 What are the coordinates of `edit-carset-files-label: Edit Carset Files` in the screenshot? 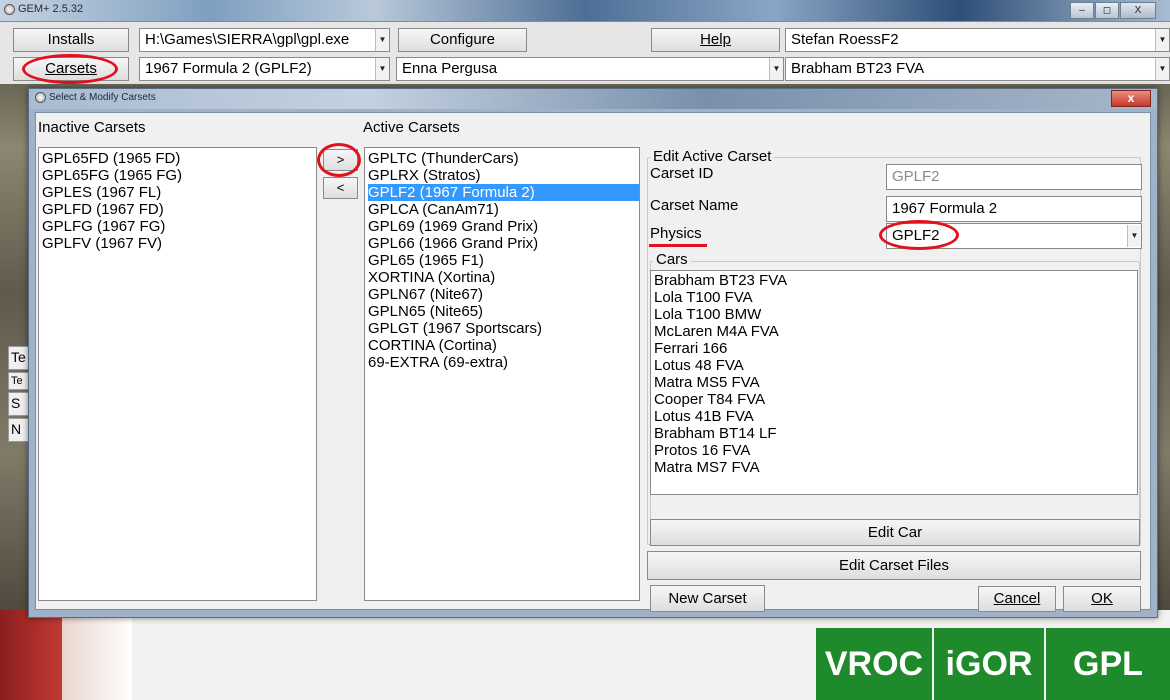 It's located at (894, 565).